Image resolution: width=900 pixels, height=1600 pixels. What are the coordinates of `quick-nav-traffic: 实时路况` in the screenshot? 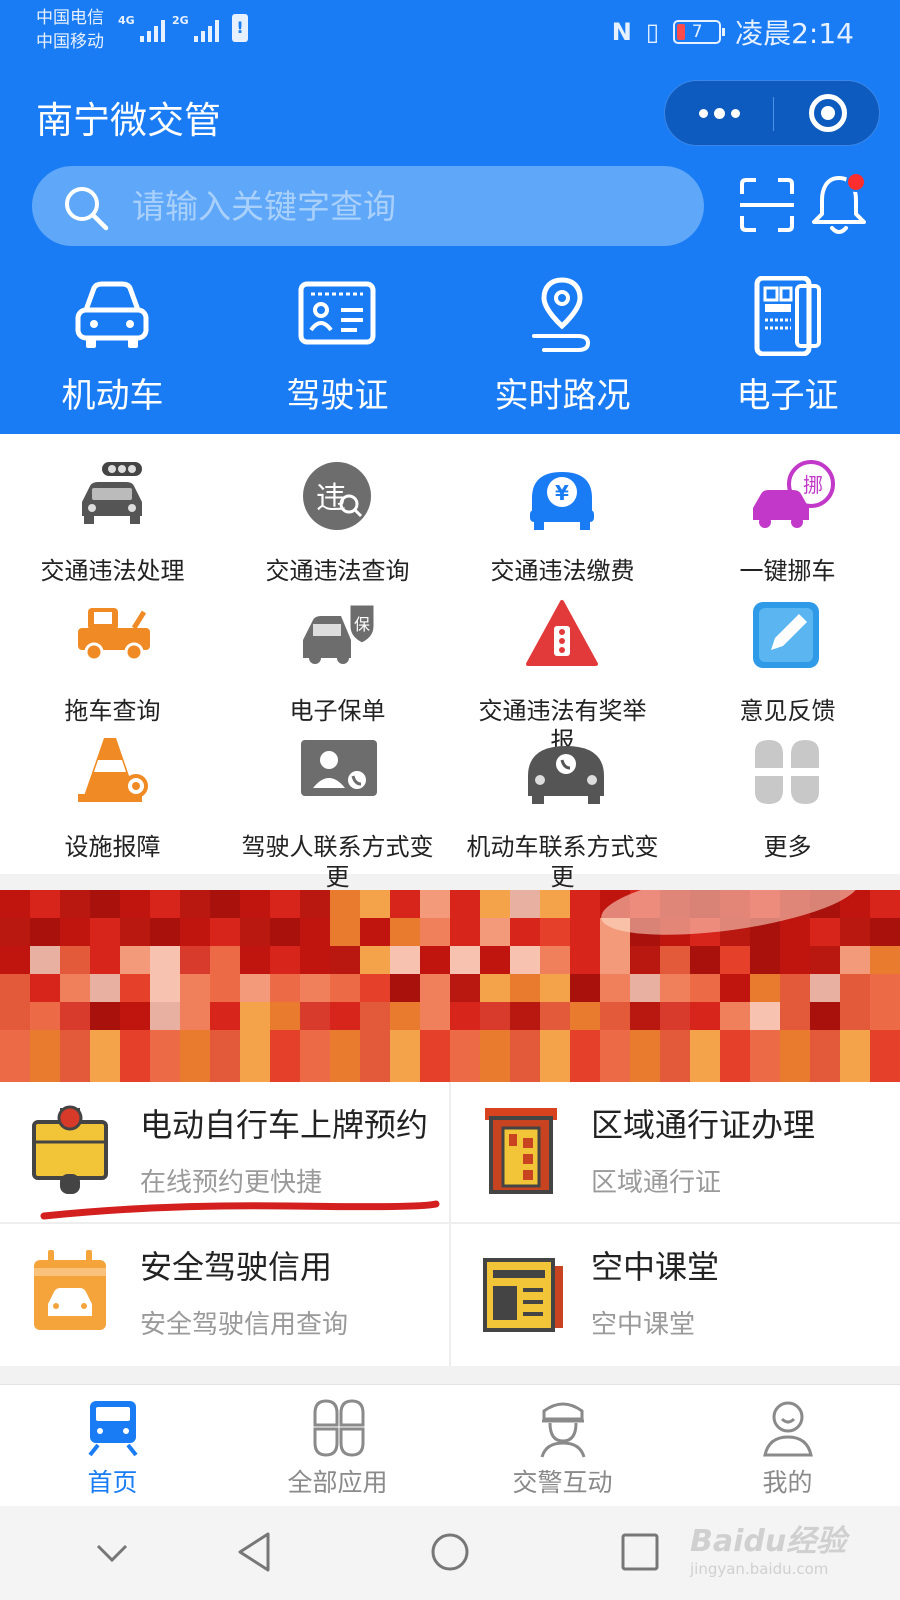 It's located at (562, 346).